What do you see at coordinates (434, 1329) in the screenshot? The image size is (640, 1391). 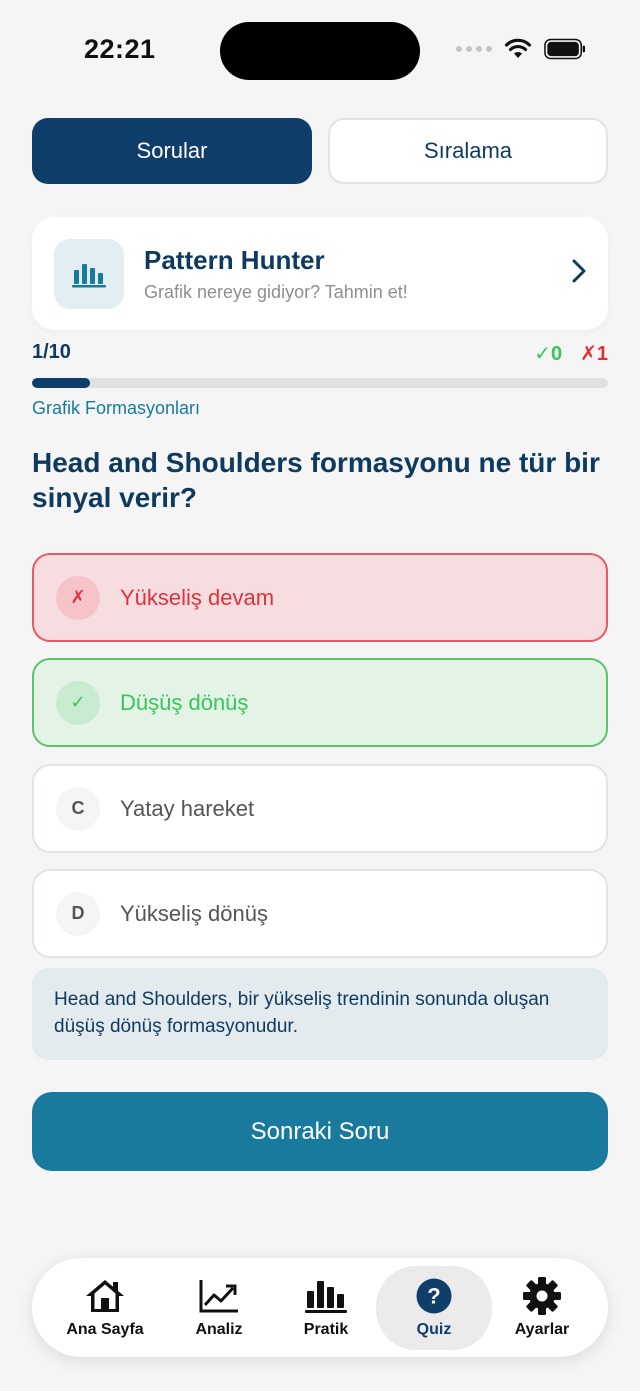 I see `tab-label: Quiz` at bounding box center [434, 1329].